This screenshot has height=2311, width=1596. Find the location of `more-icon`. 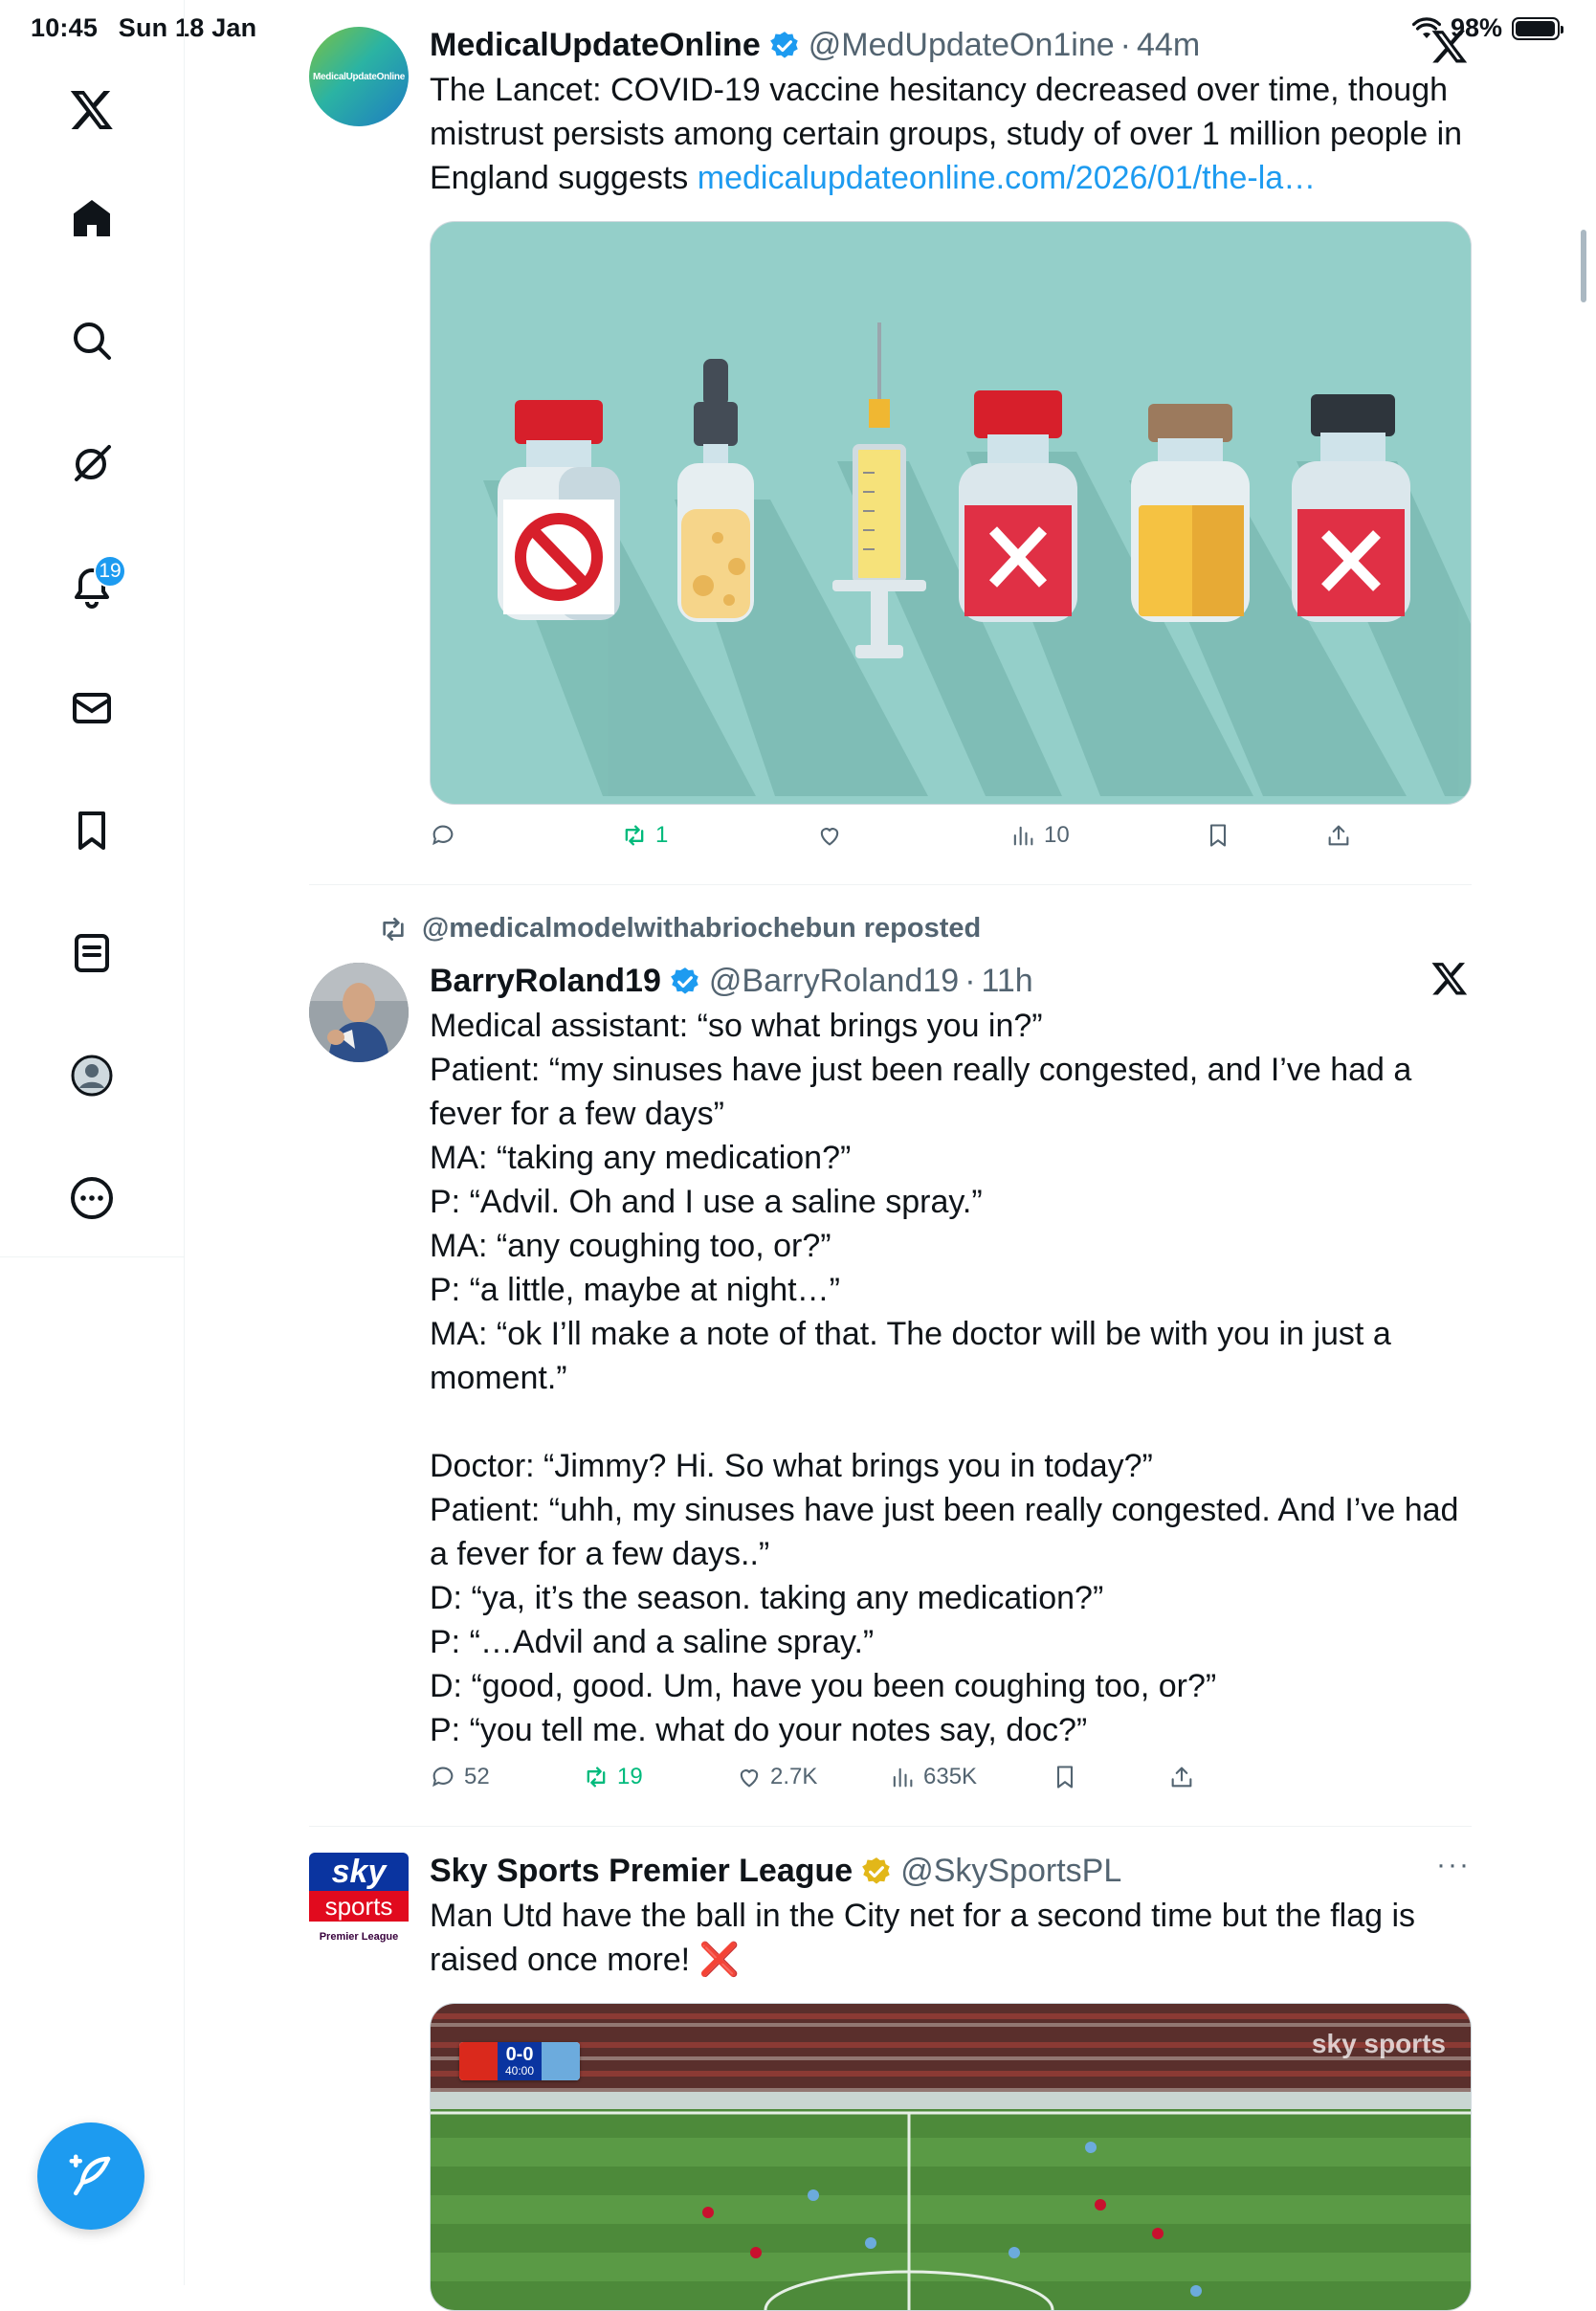

more-icon is located at coordinates (92, 1198).